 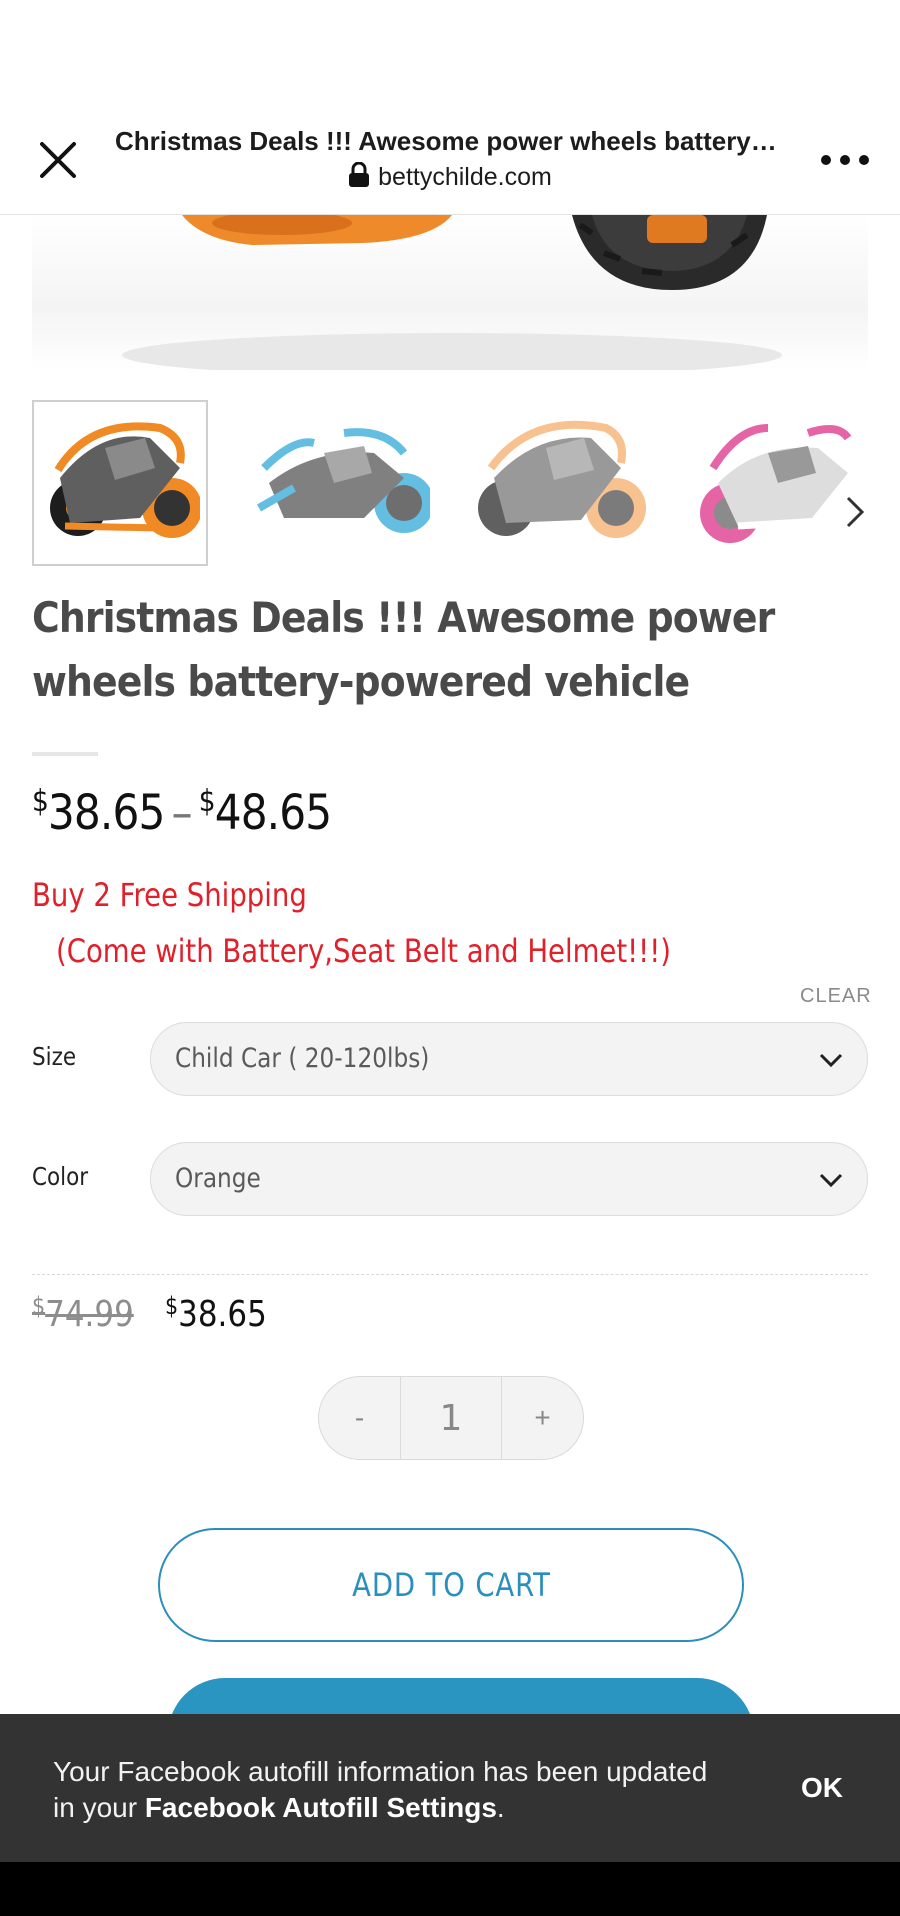 I want to click on product-hero-image, so click(x=450, y=292).